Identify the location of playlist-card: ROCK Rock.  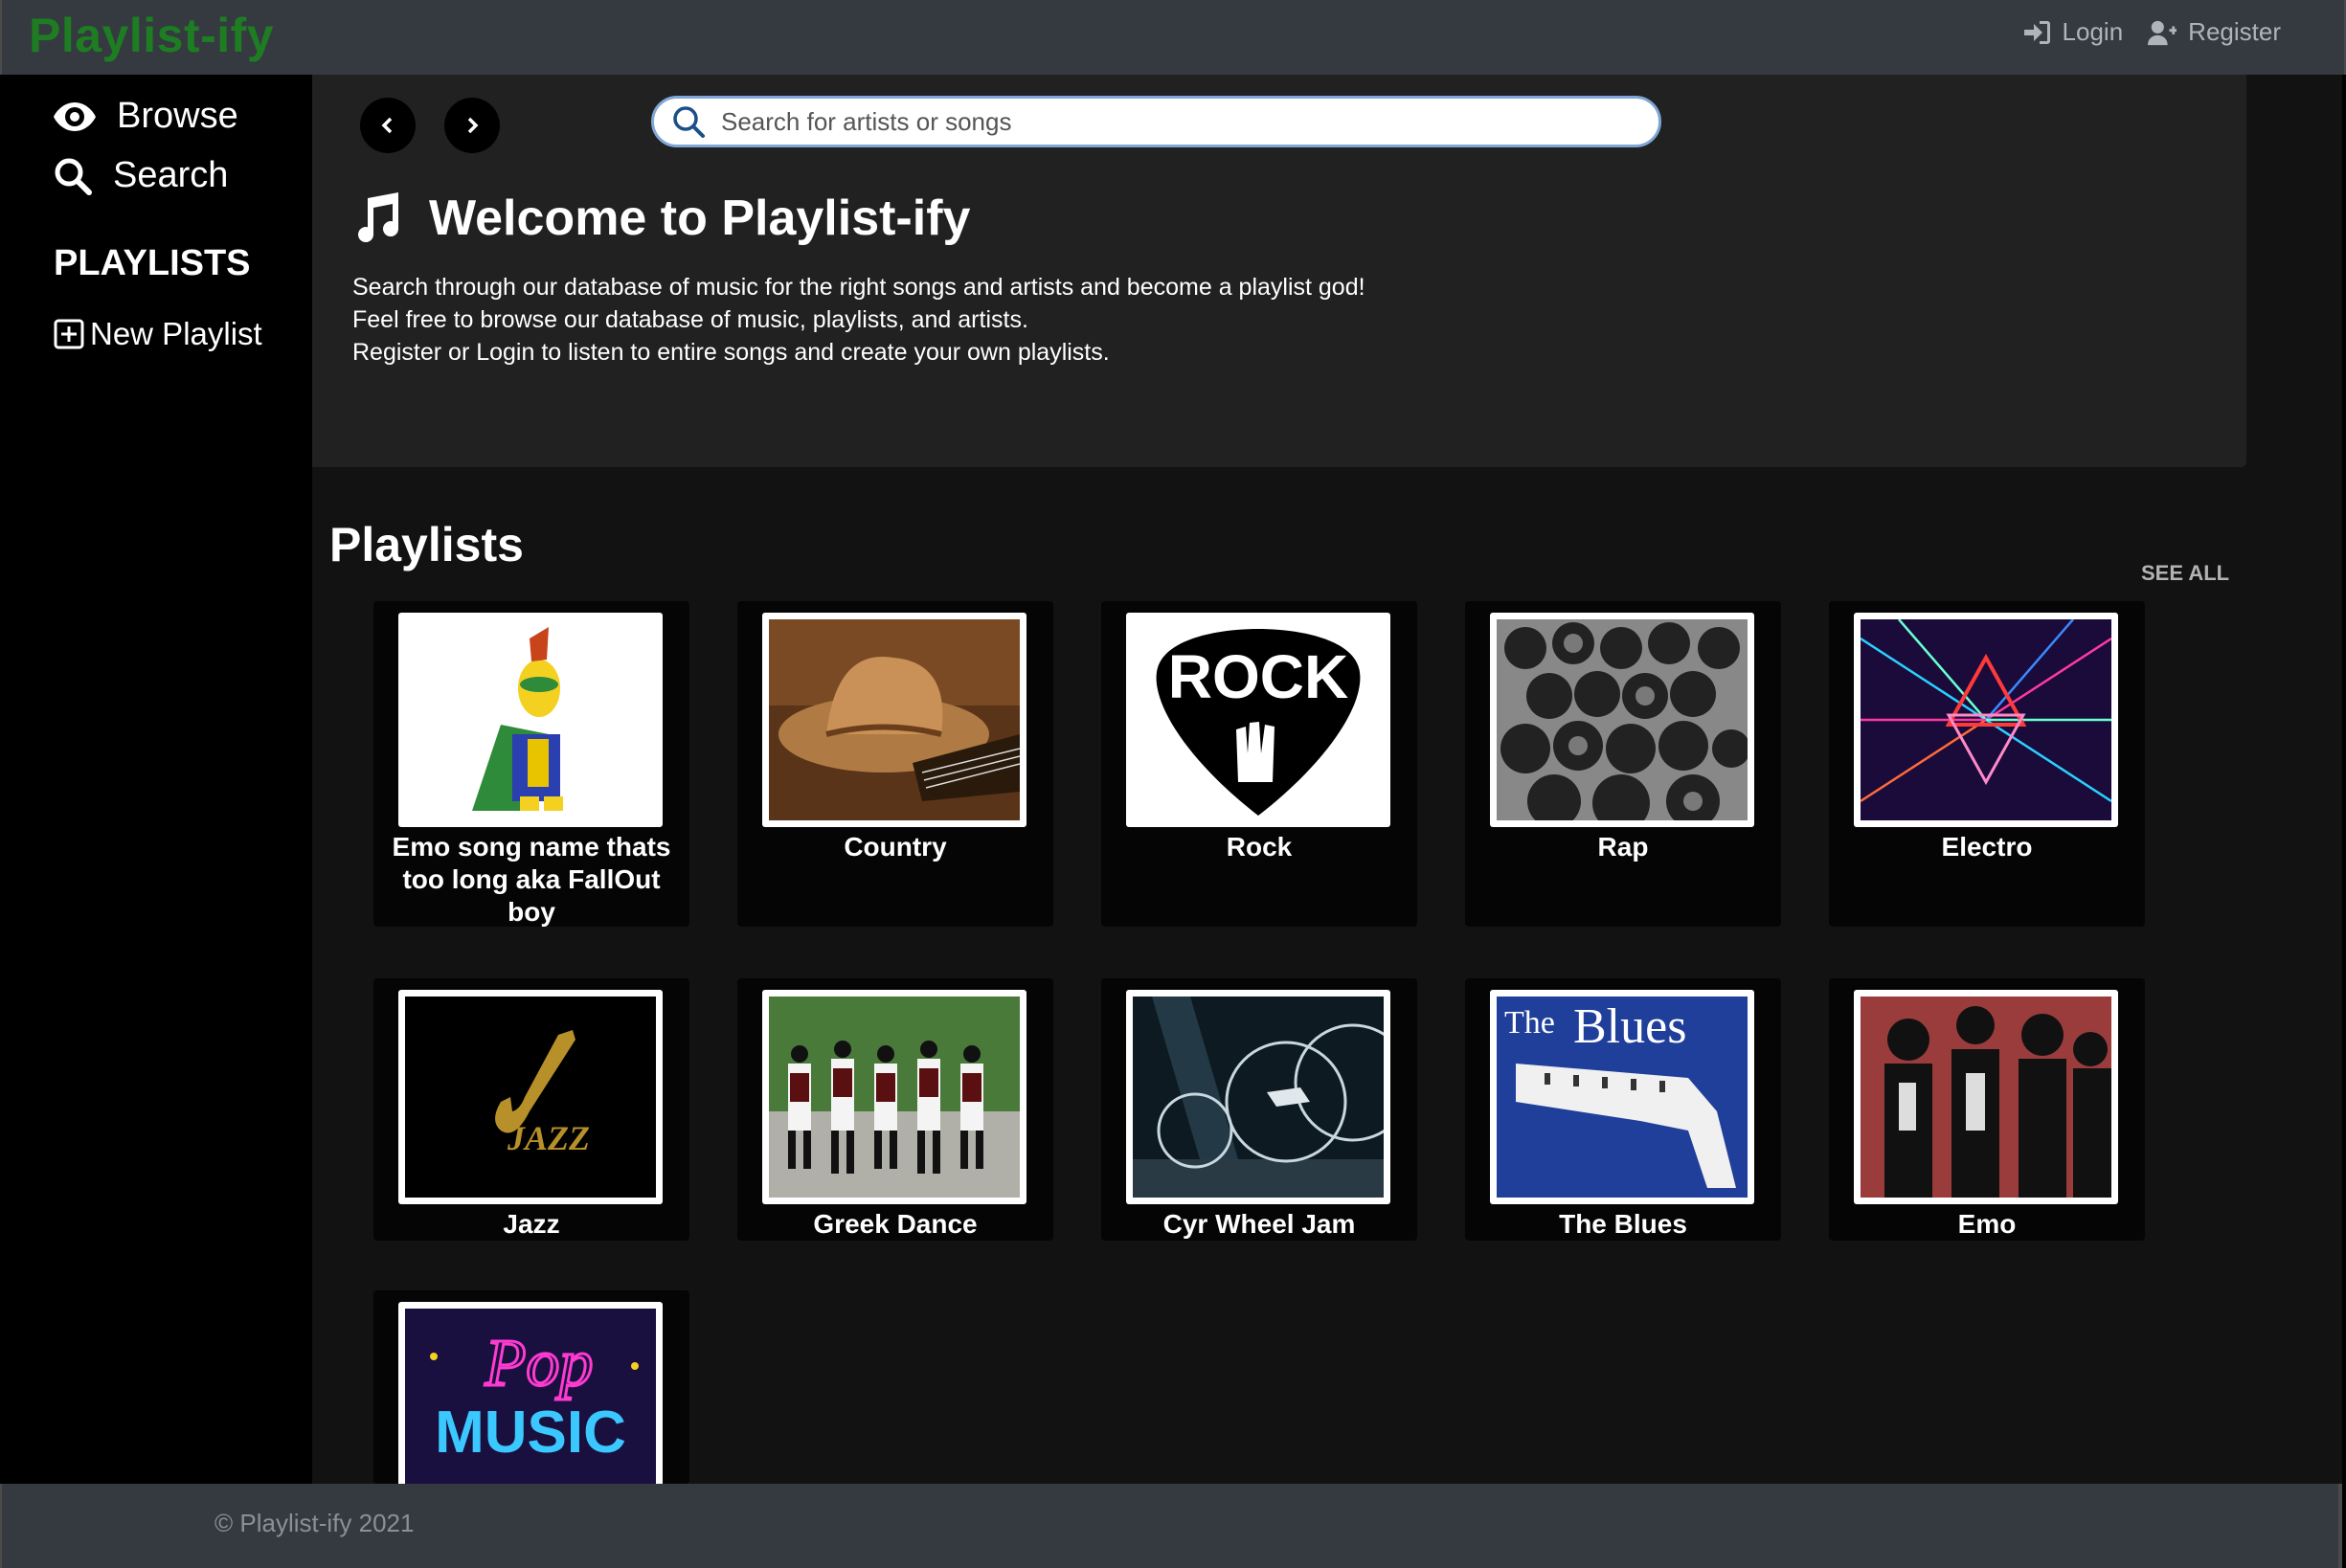
(1259, 764).